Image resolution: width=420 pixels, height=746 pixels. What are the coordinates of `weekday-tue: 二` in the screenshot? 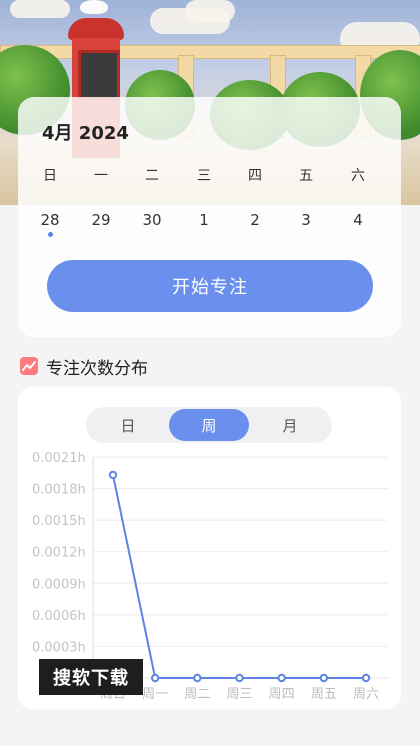 It's located at (152, 176).